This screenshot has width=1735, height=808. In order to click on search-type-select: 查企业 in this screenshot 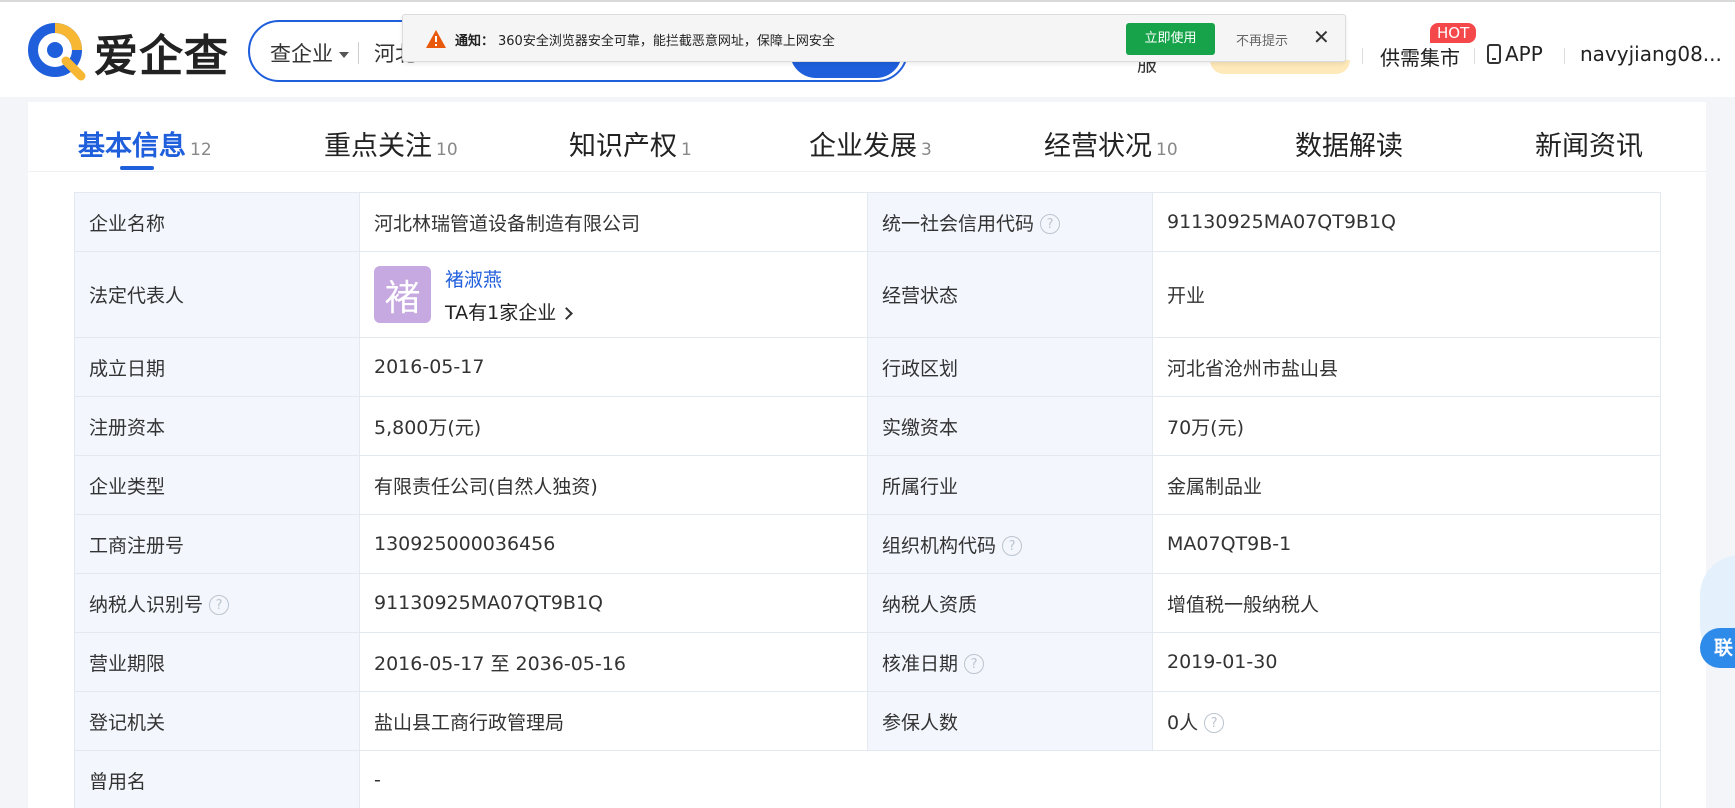, I will do `click(309, 53)`.